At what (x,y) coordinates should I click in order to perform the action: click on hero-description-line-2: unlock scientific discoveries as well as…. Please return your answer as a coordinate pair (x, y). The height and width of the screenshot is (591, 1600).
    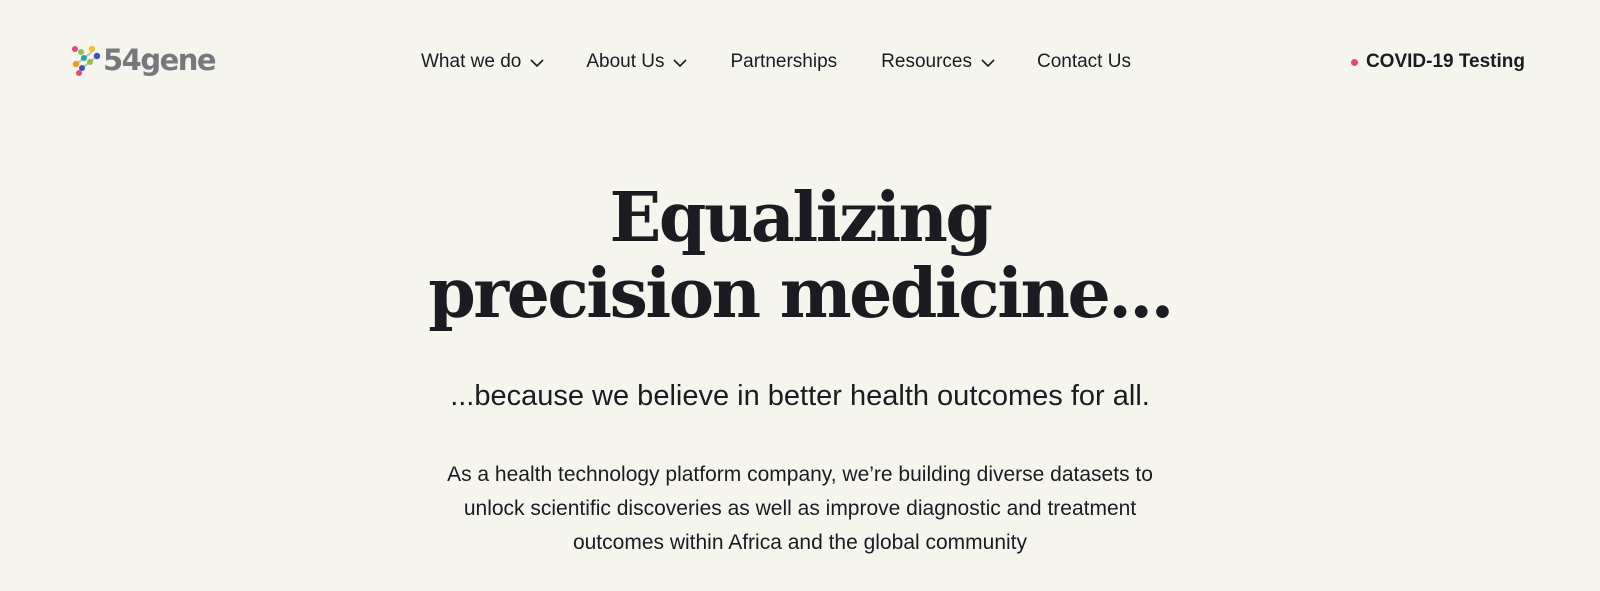
    Looking at the image, I should click on (800, 508).